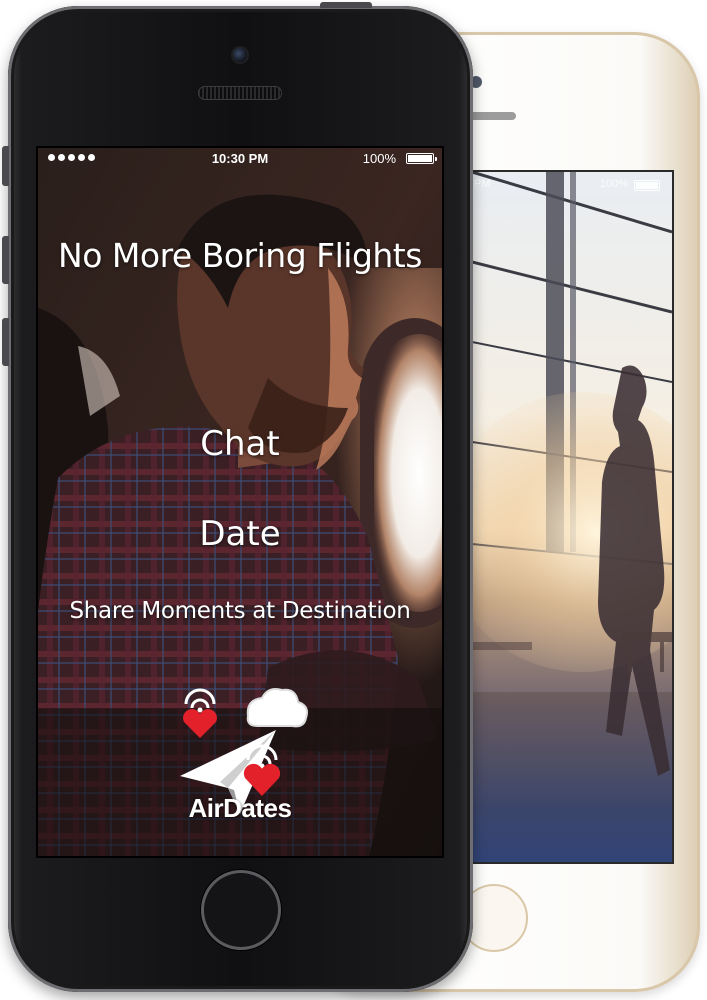  What do you see at coordinates (379, 158) in the screenshot?
I see `battery-percentage: 100%` at bounding box center [379, 158].